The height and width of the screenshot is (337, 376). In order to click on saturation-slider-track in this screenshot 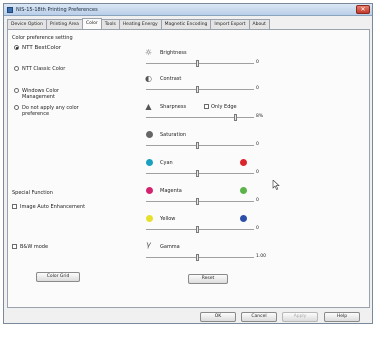, I will do `click(200, 145)`.